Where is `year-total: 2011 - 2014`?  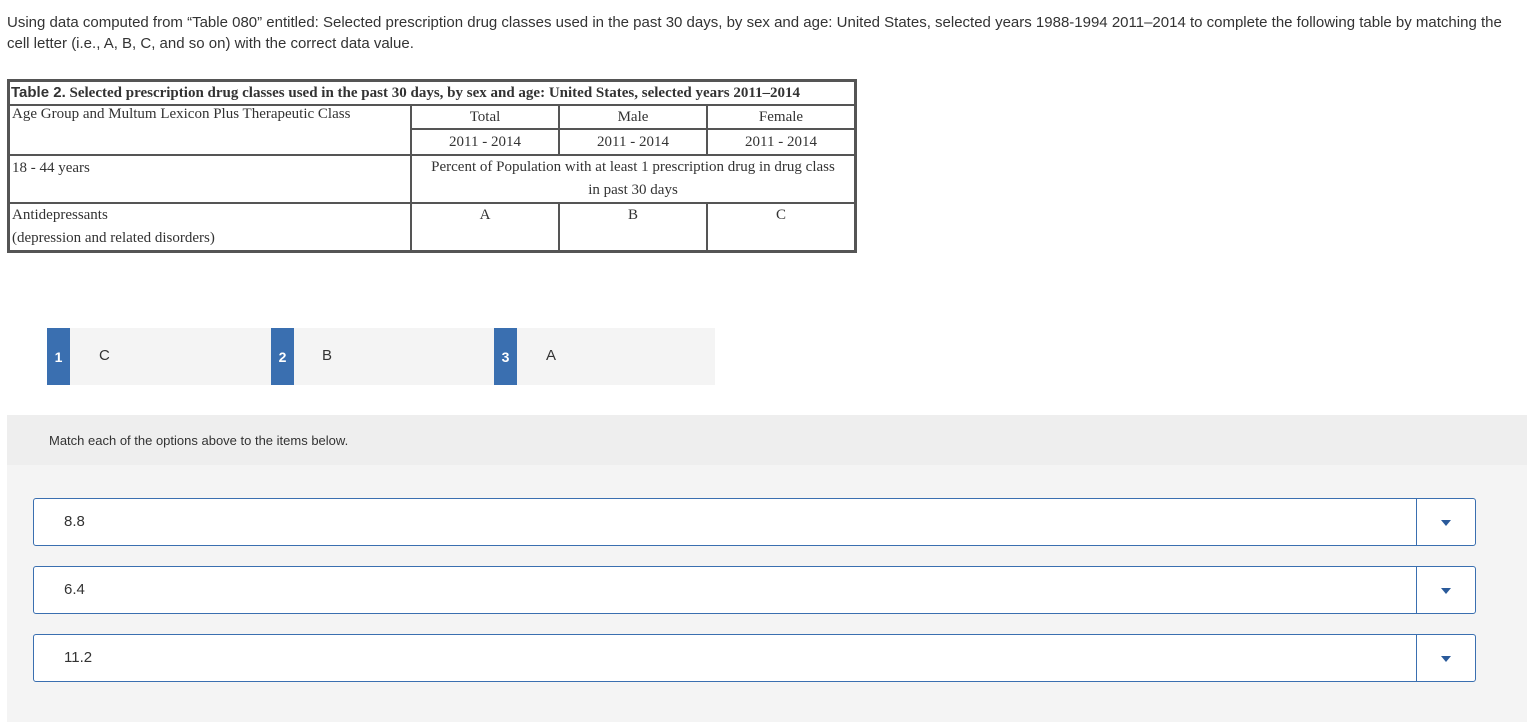
year-total: 2011 - 2014 is located at coordinates (485, 142).